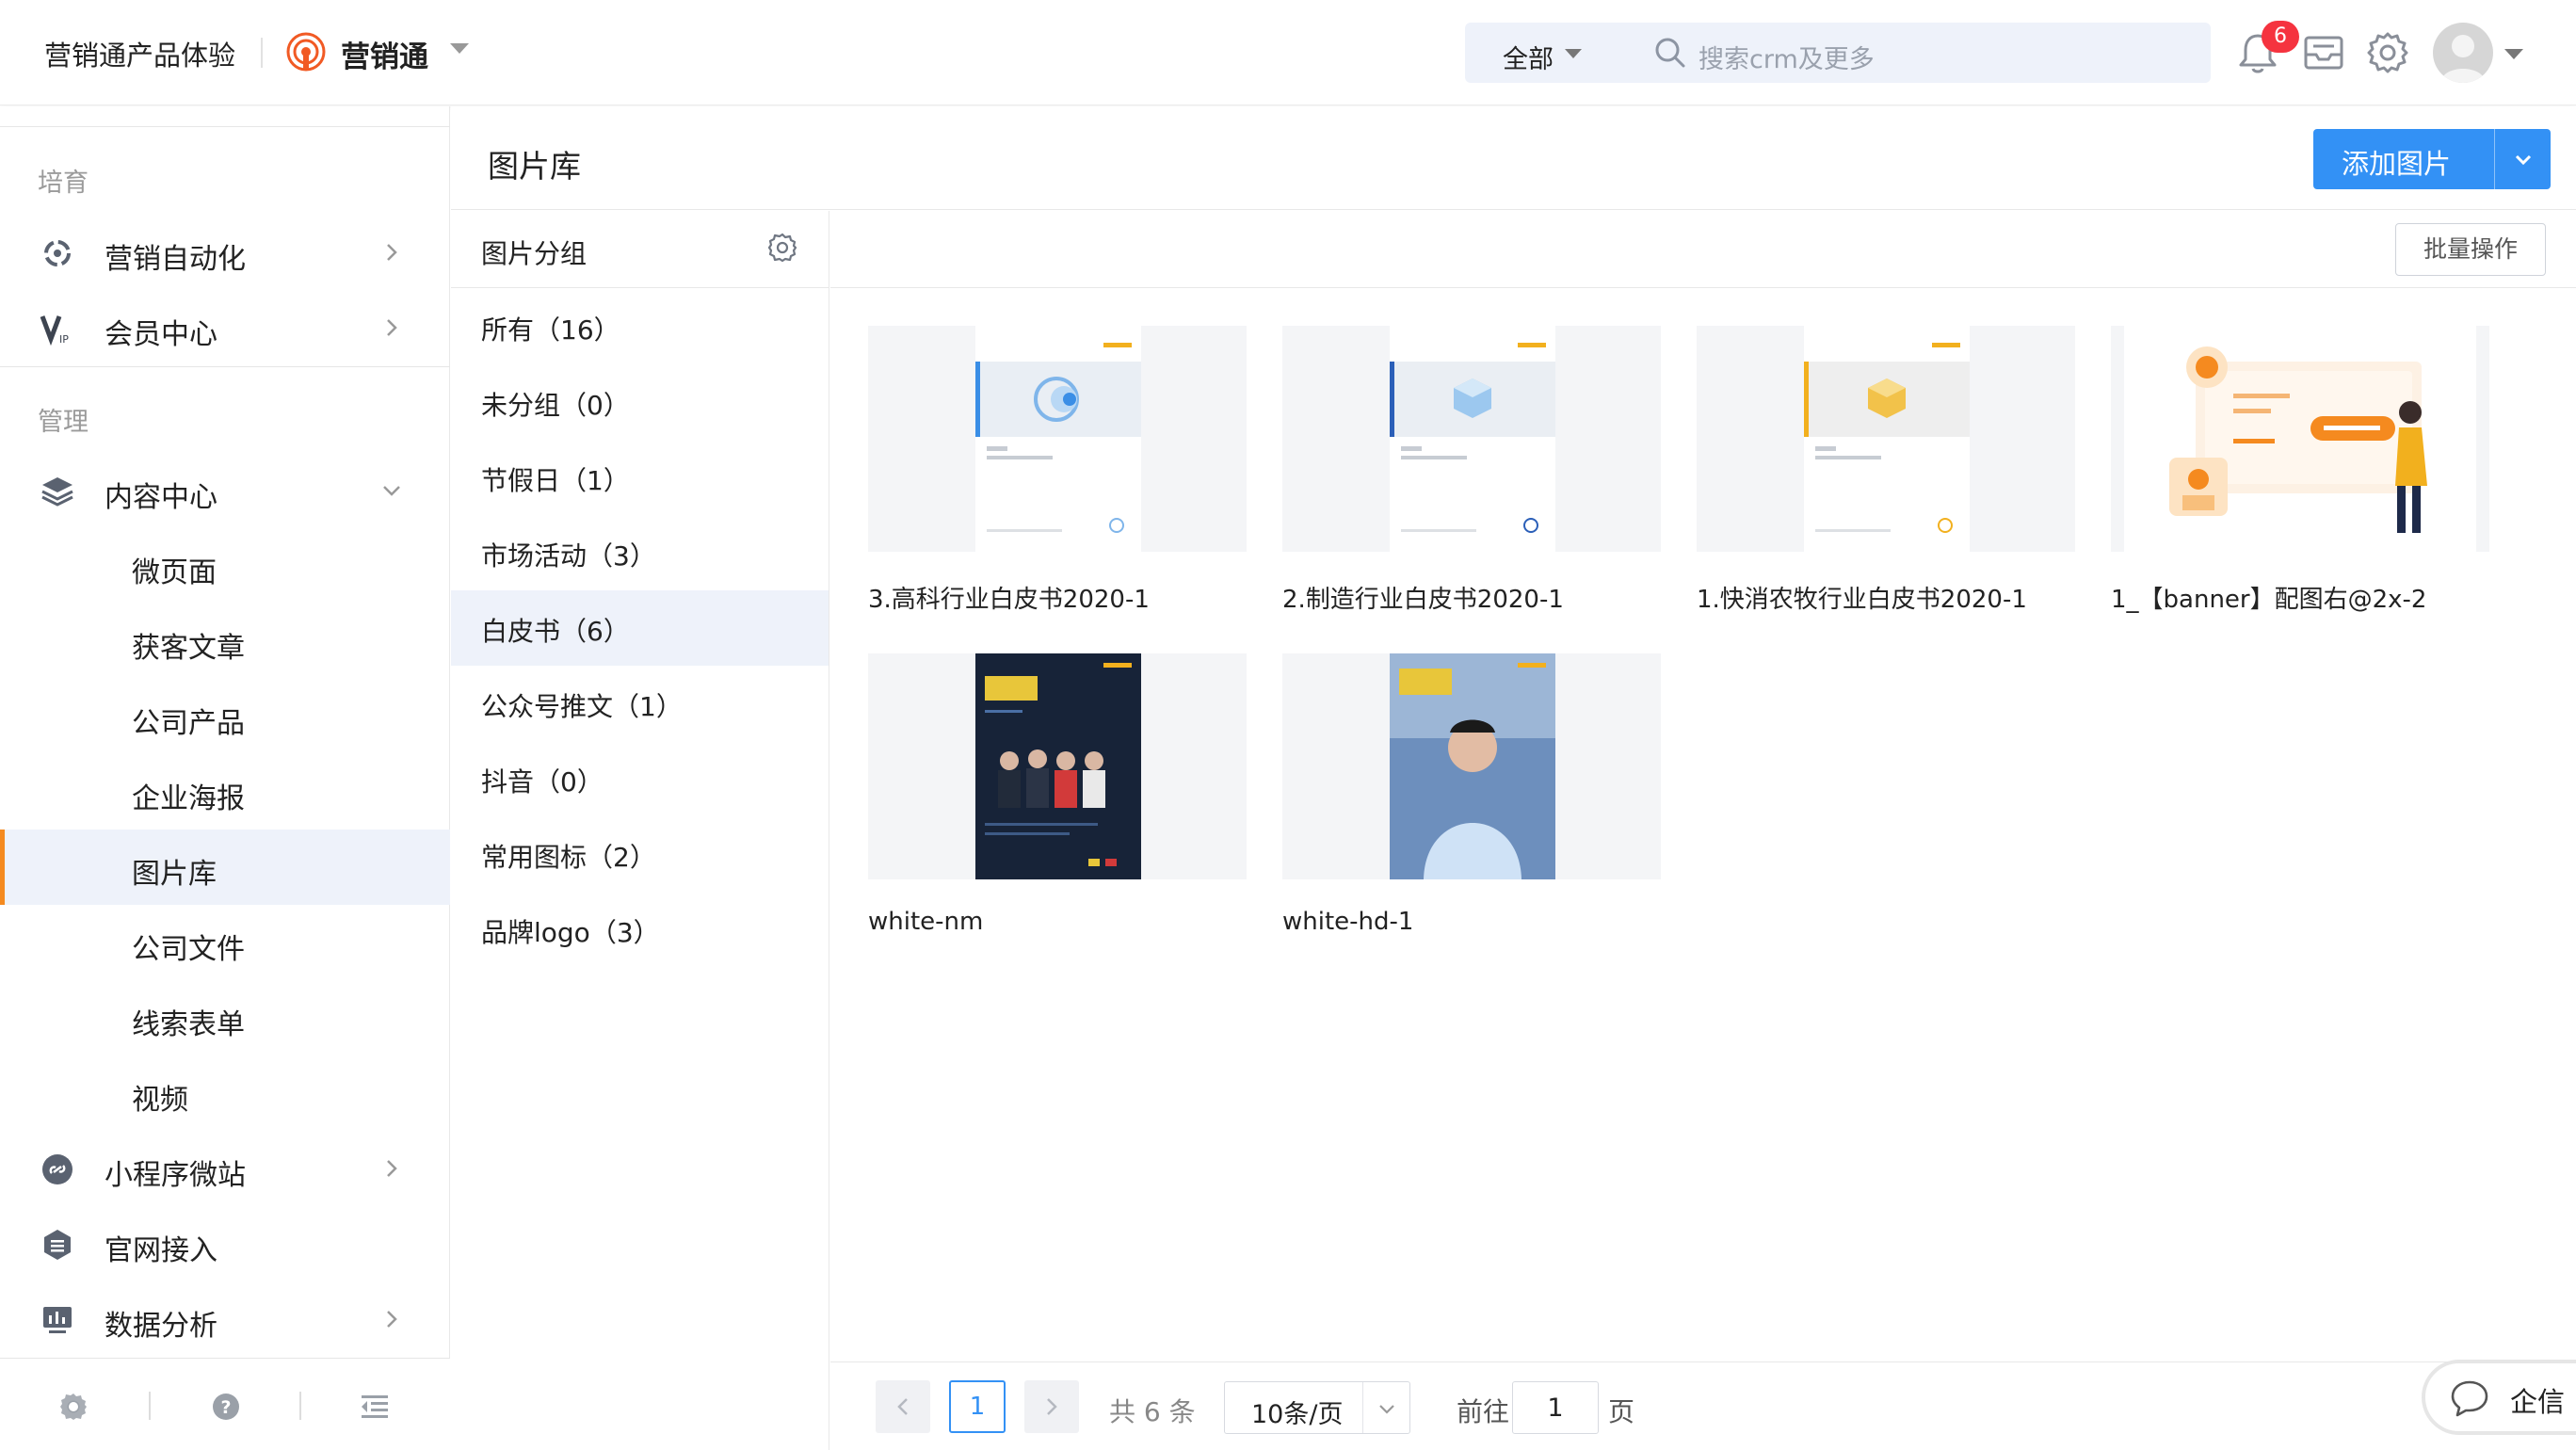 The image size is (2576, 1450). Describe the element at coordinates (1009, 600) in the screenshot. I see `image-name: 3.高科行业白皮书2020-1` at that location.